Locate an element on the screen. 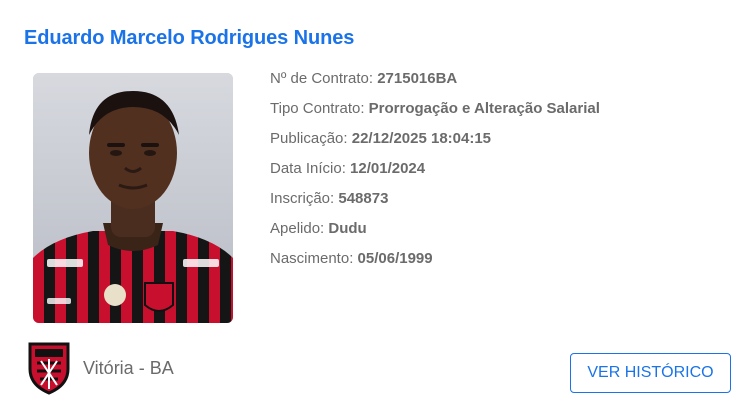 This screenshot has height=418, width=756. nickname-row: Apelido: Dudu is located at coordinates (435, 234).